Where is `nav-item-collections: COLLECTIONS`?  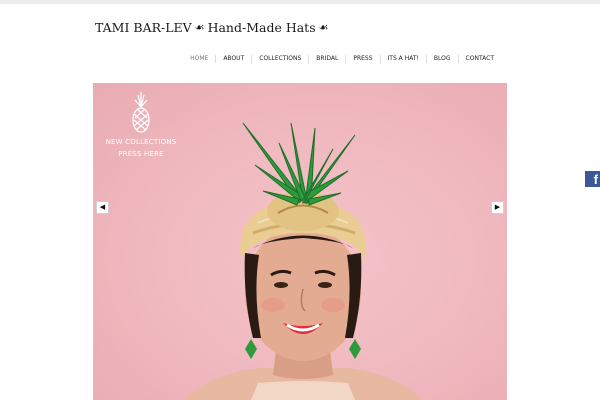
nav-item-collections: COLLECTIONS is located at coordinates (280, 59).